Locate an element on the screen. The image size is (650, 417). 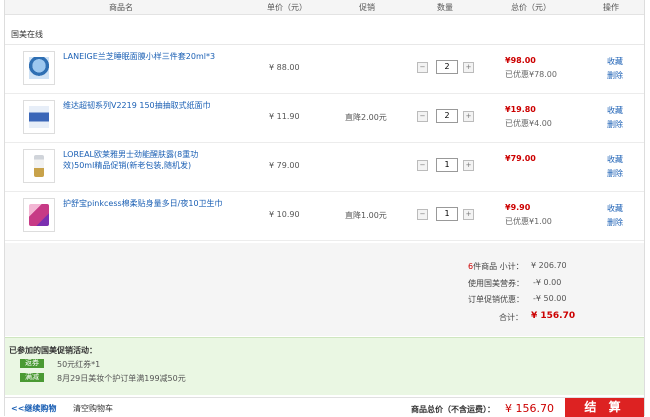
promotion-title: 已参加的国美促销活动： is located at coordinates (53, 350).